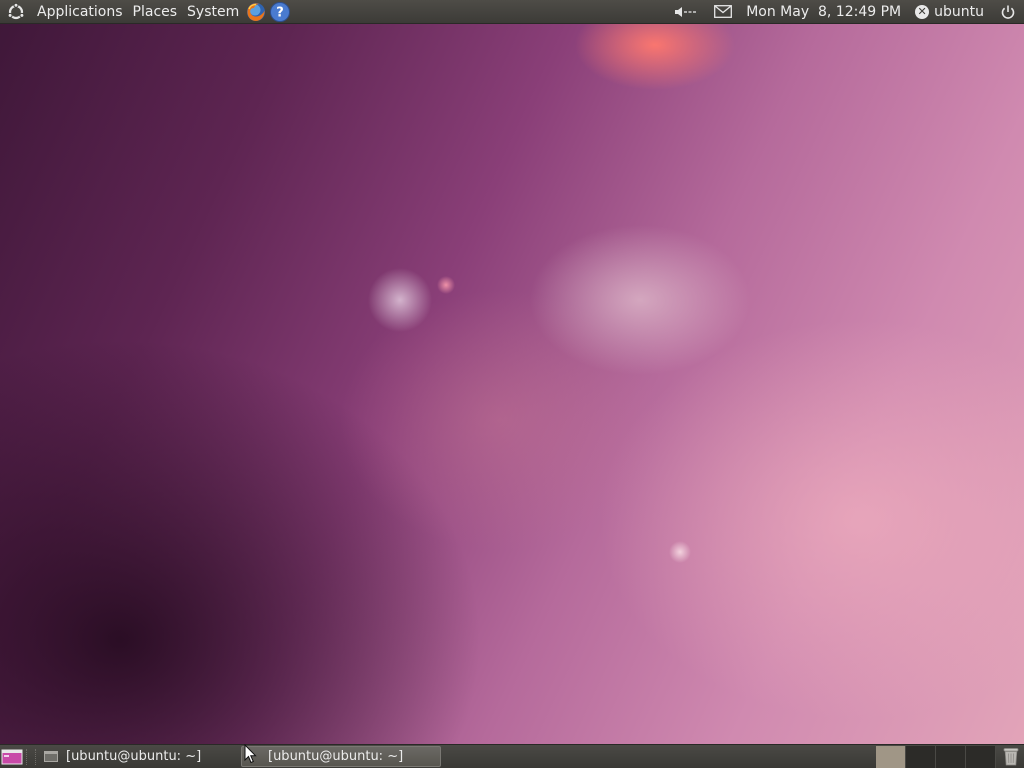  What do you see at coordinates (31, 756) in the screenshot?
I see `panel-drag-handle` at bounding box center [31, 756].